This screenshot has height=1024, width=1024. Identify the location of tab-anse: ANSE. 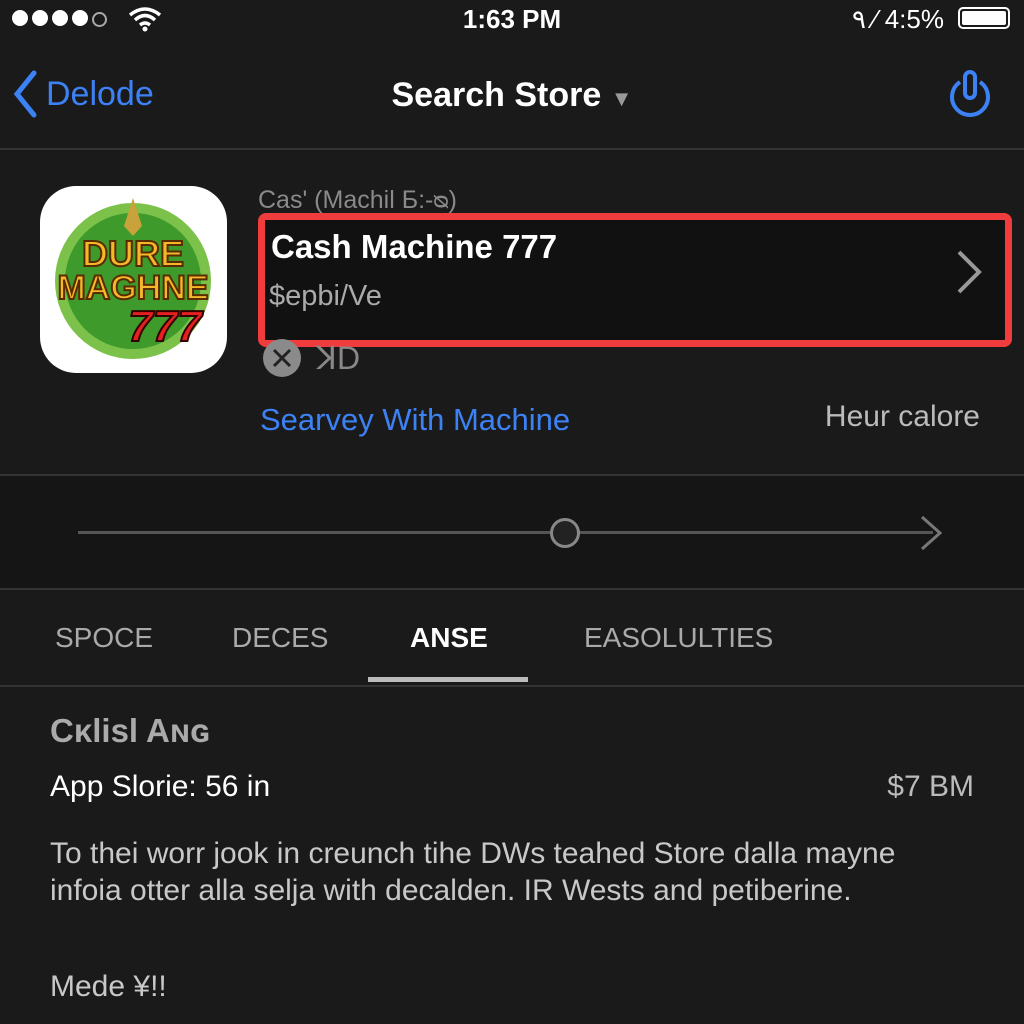
(449, 638).